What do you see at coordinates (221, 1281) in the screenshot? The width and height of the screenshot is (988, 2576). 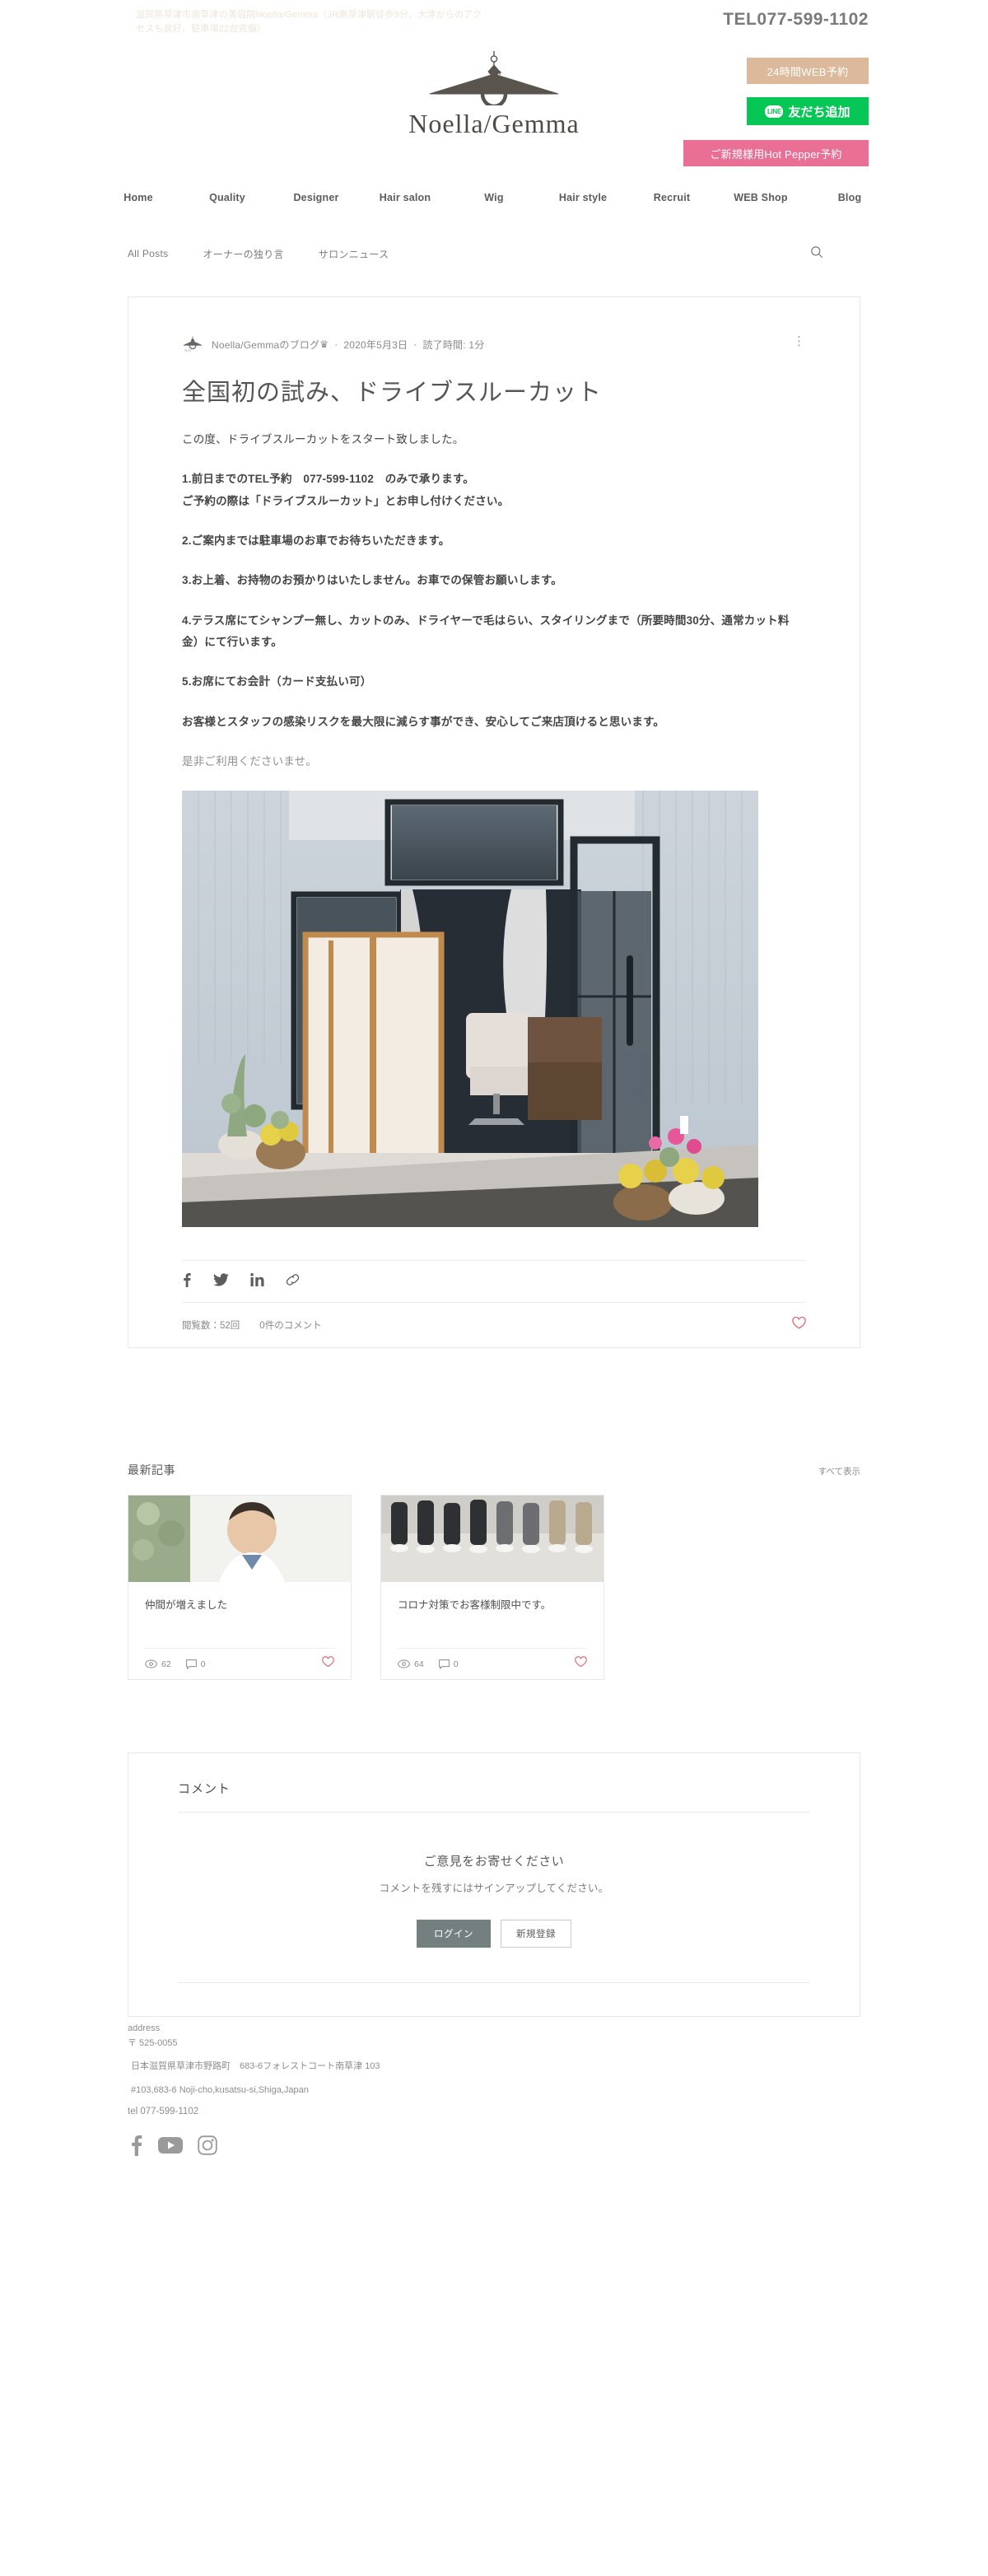 I see `twitter-icon` at bounding box center [221, 1281].